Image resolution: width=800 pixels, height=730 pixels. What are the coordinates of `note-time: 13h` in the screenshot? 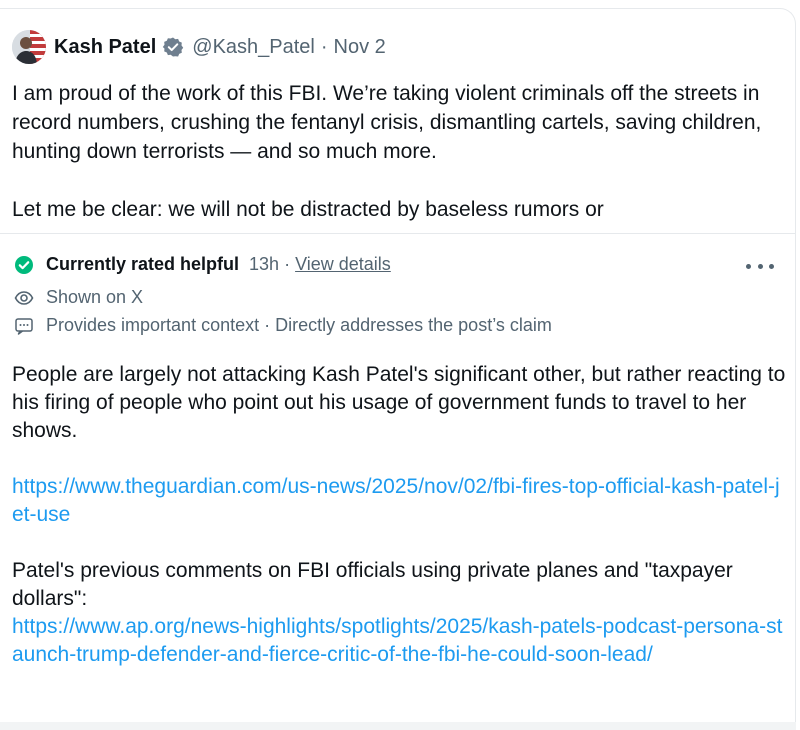 It's located at (264, 264).